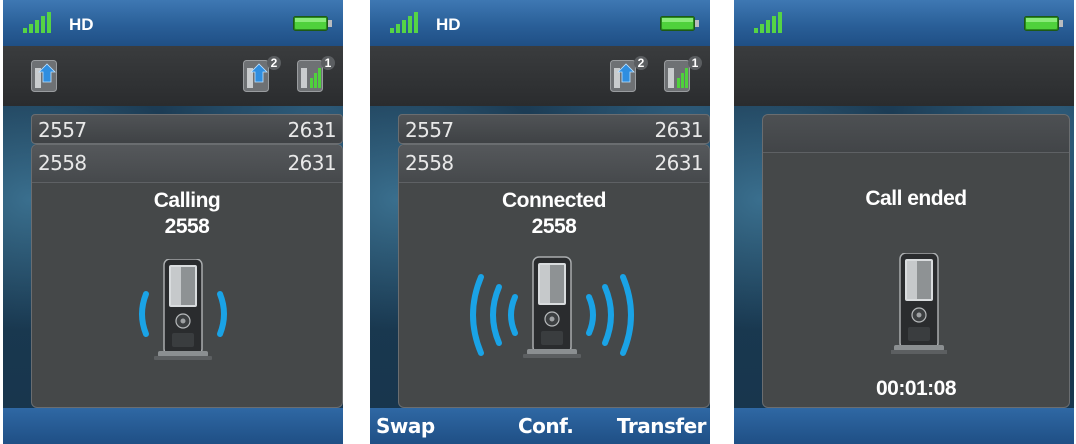  What do you see at coordinates (183, 310) in the screenshot?
I see `handset-ringing-icon` at bounding box center [183, 310].